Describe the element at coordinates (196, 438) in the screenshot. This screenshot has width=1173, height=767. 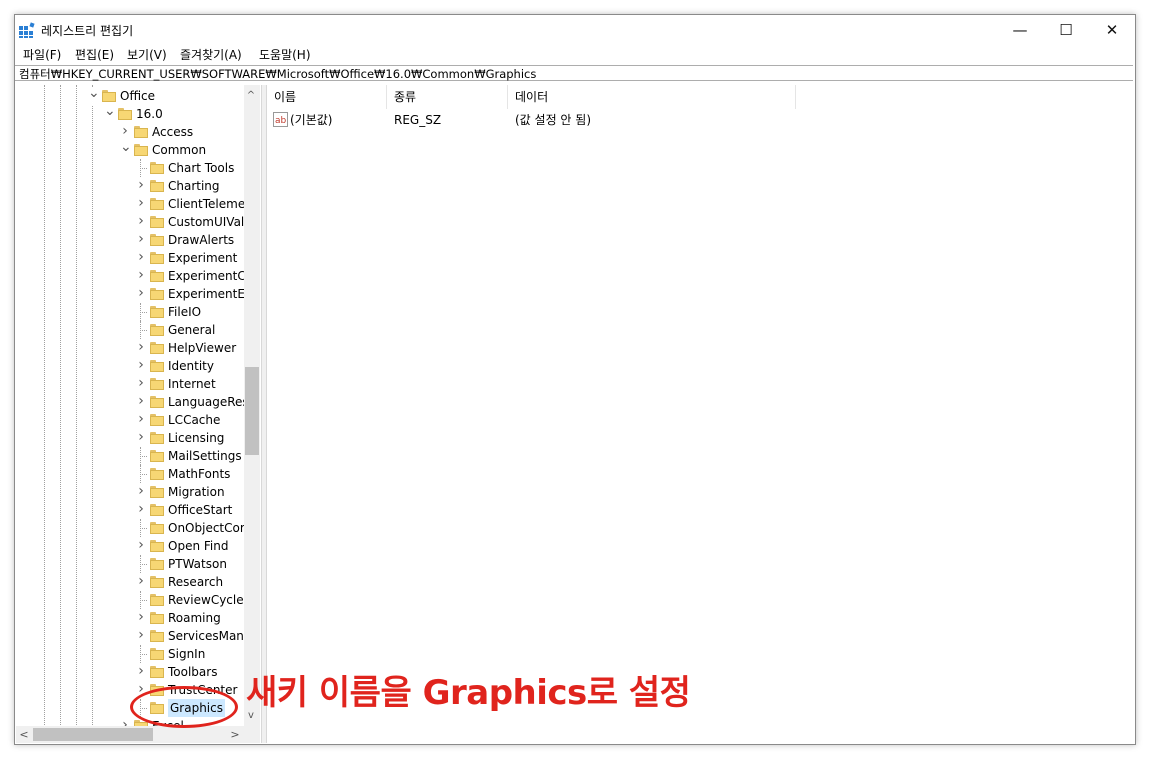
I see `tree-item-label: Licensing` at that location.